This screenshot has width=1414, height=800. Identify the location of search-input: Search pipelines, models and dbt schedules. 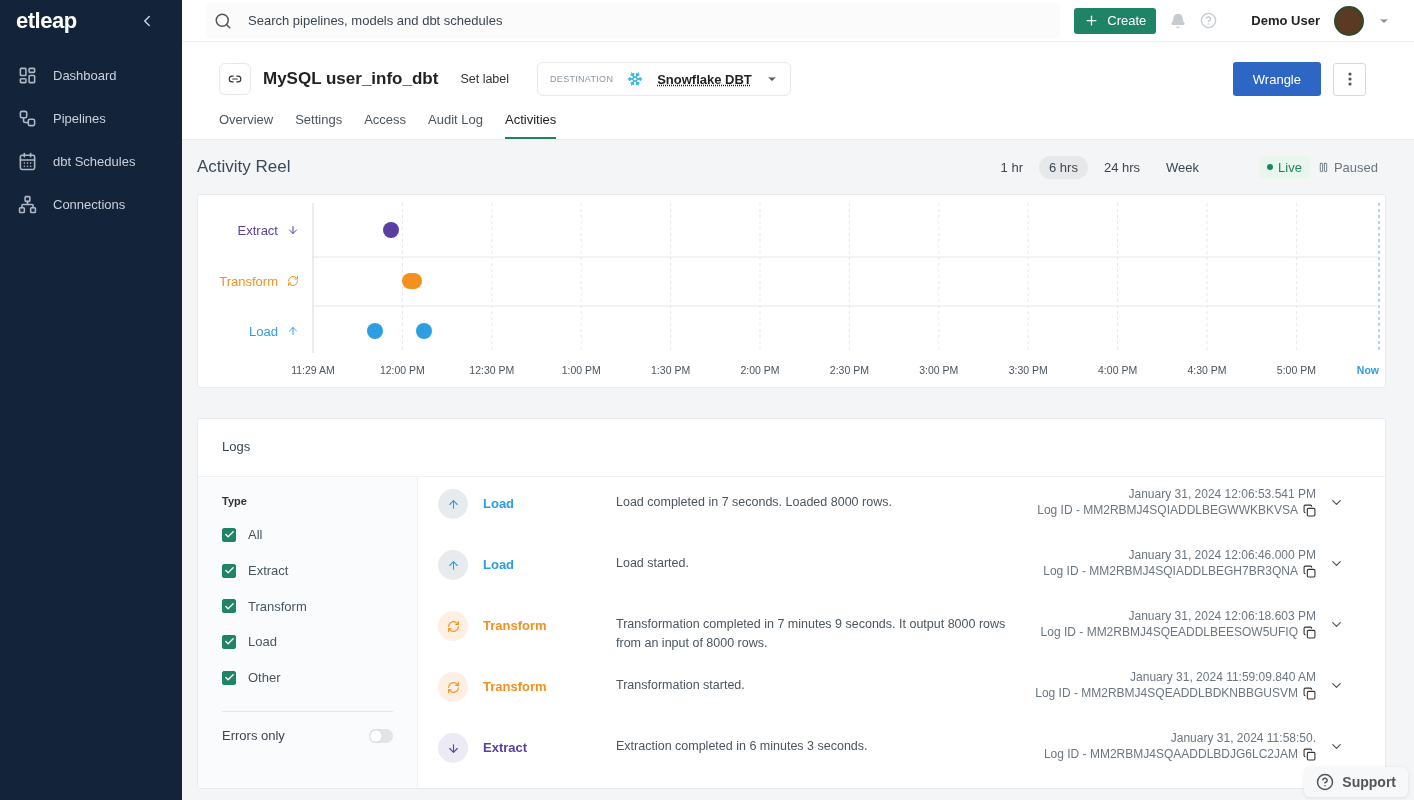
(649, 20).